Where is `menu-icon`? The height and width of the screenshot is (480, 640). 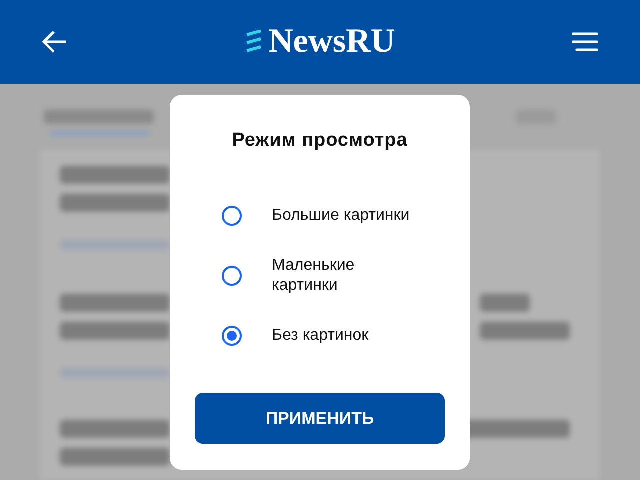 menu-icon is located at coordinates (585, 42).